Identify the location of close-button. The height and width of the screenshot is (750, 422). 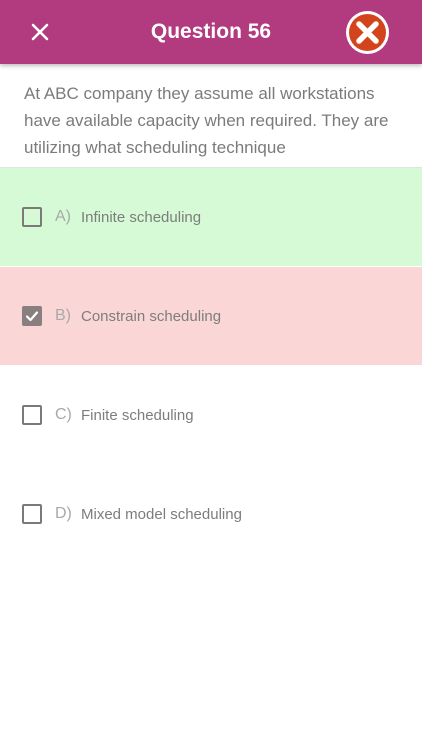
(40, 32).